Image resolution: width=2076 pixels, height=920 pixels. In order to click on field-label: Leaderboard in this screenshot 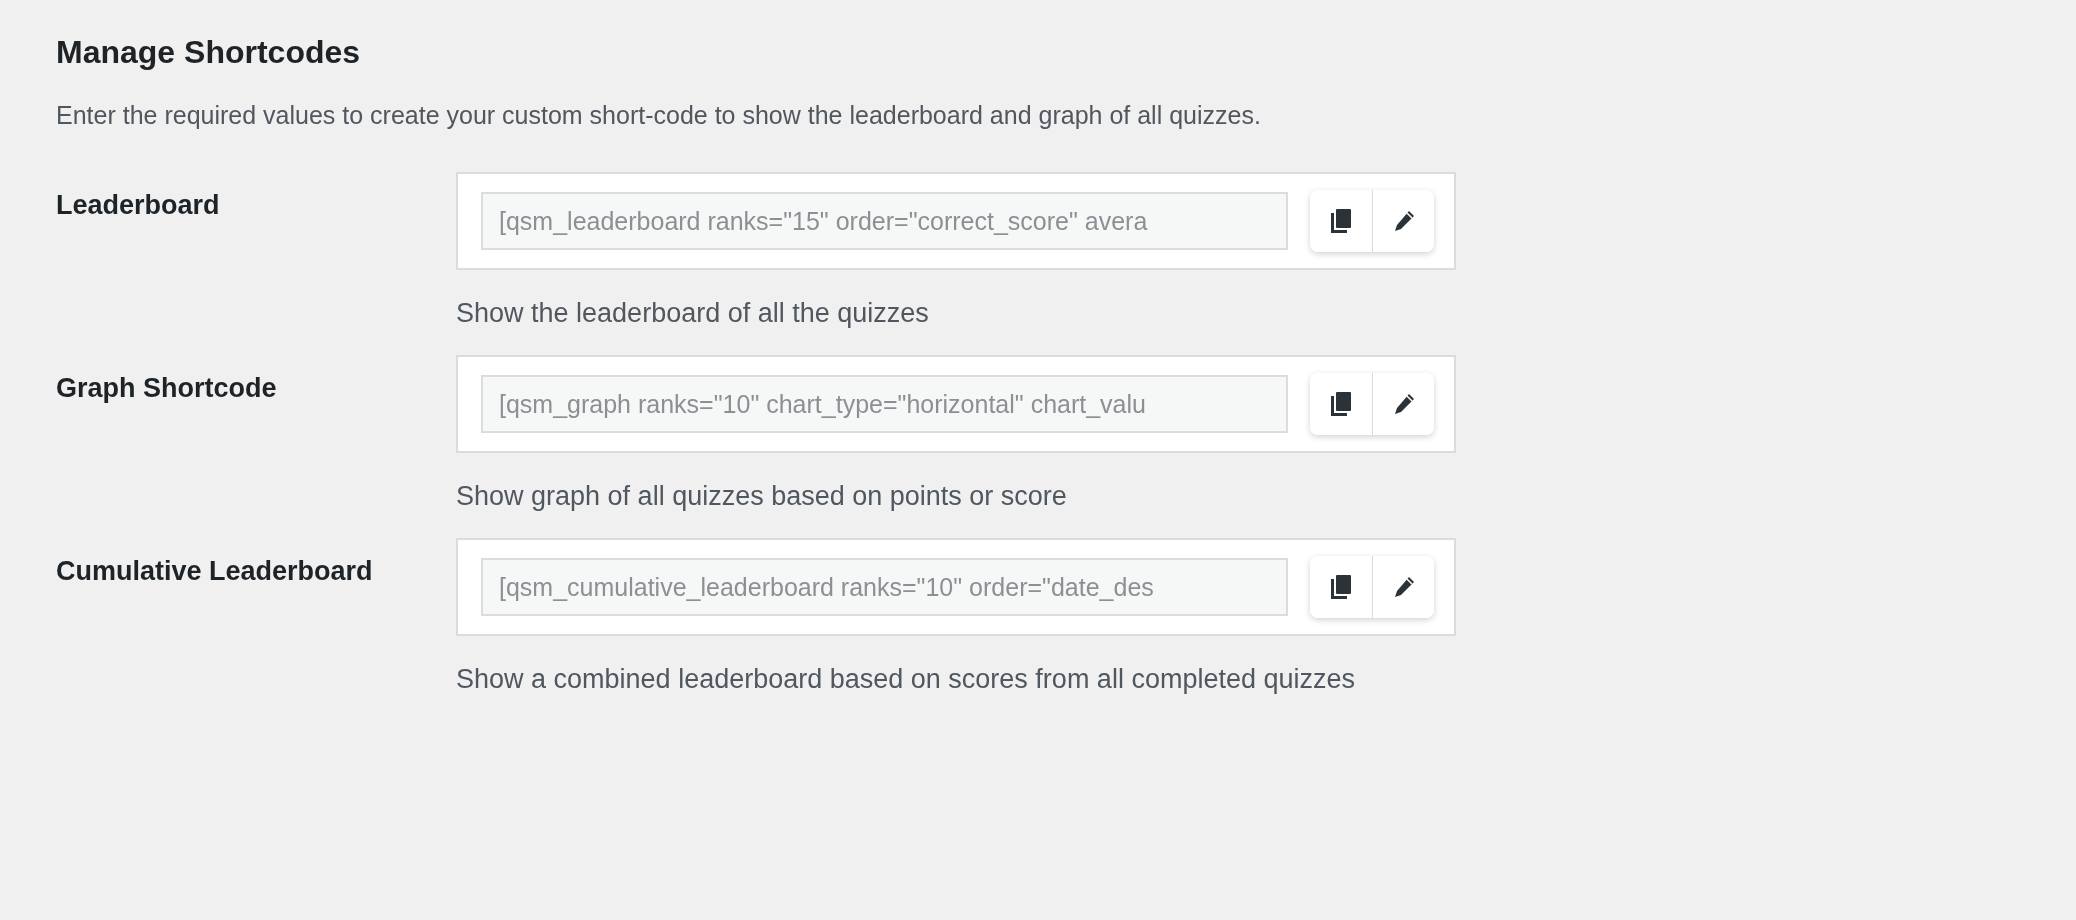, I will do `click(138, 205)`.